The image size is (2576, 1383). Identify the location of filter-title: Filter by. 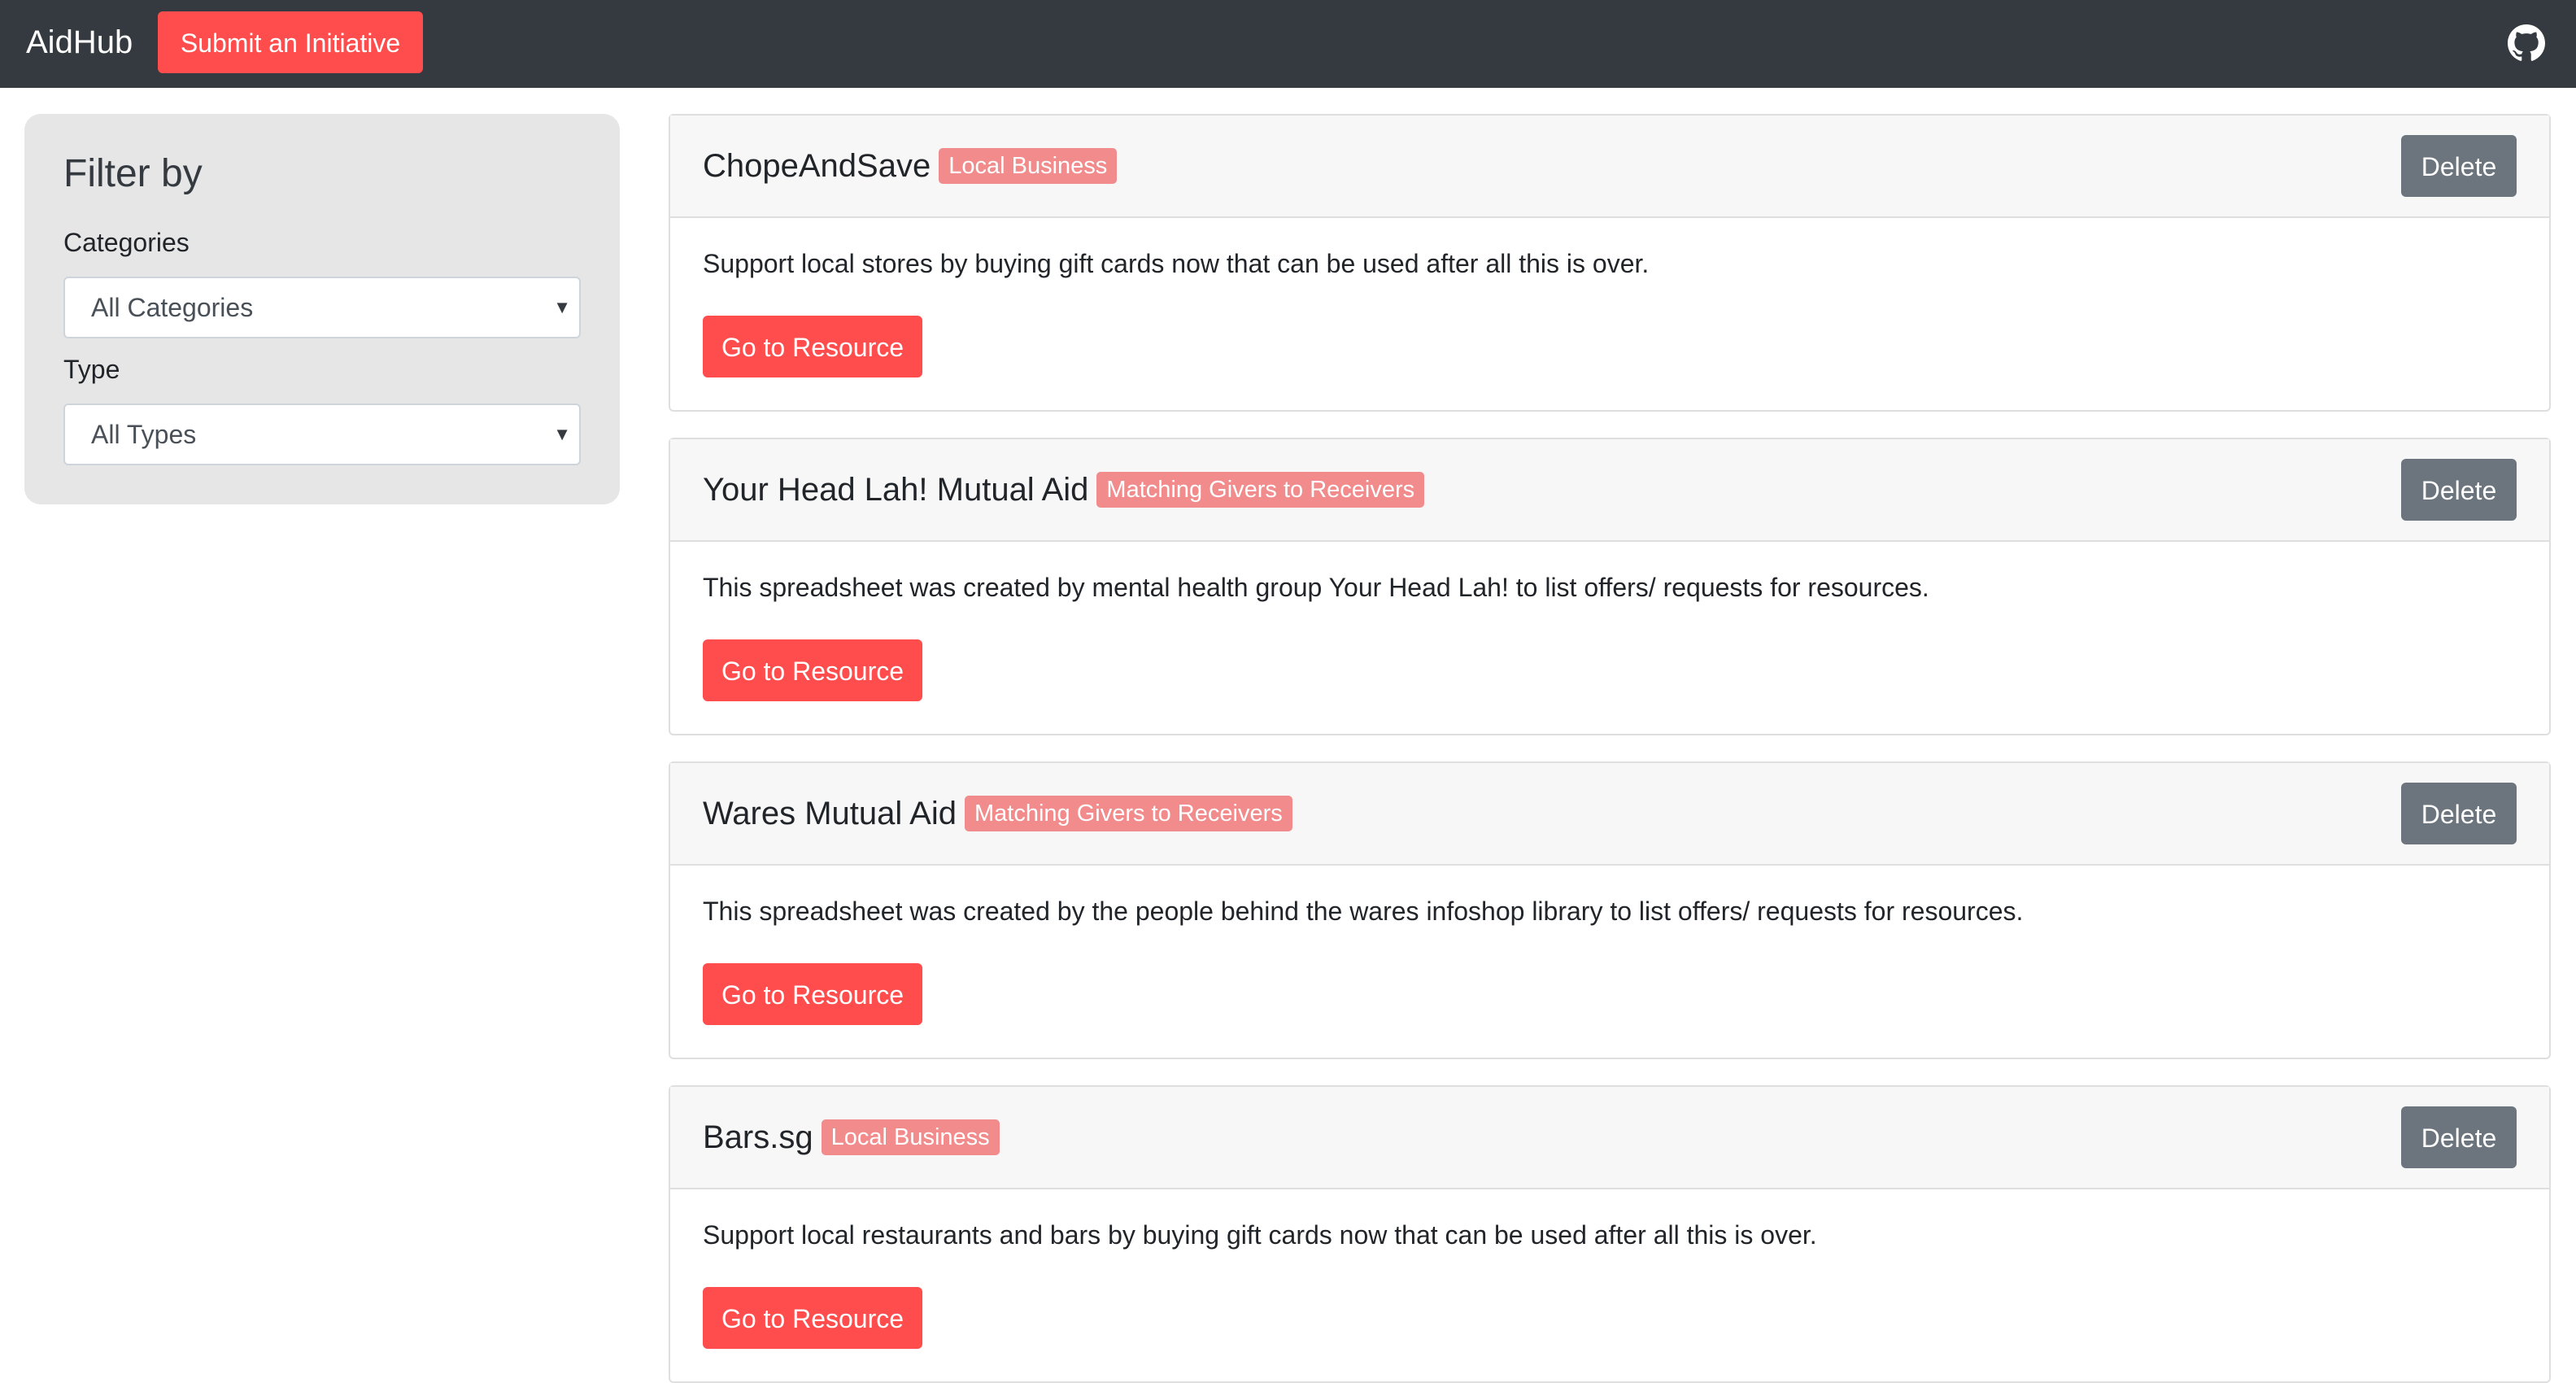
(133, 173).